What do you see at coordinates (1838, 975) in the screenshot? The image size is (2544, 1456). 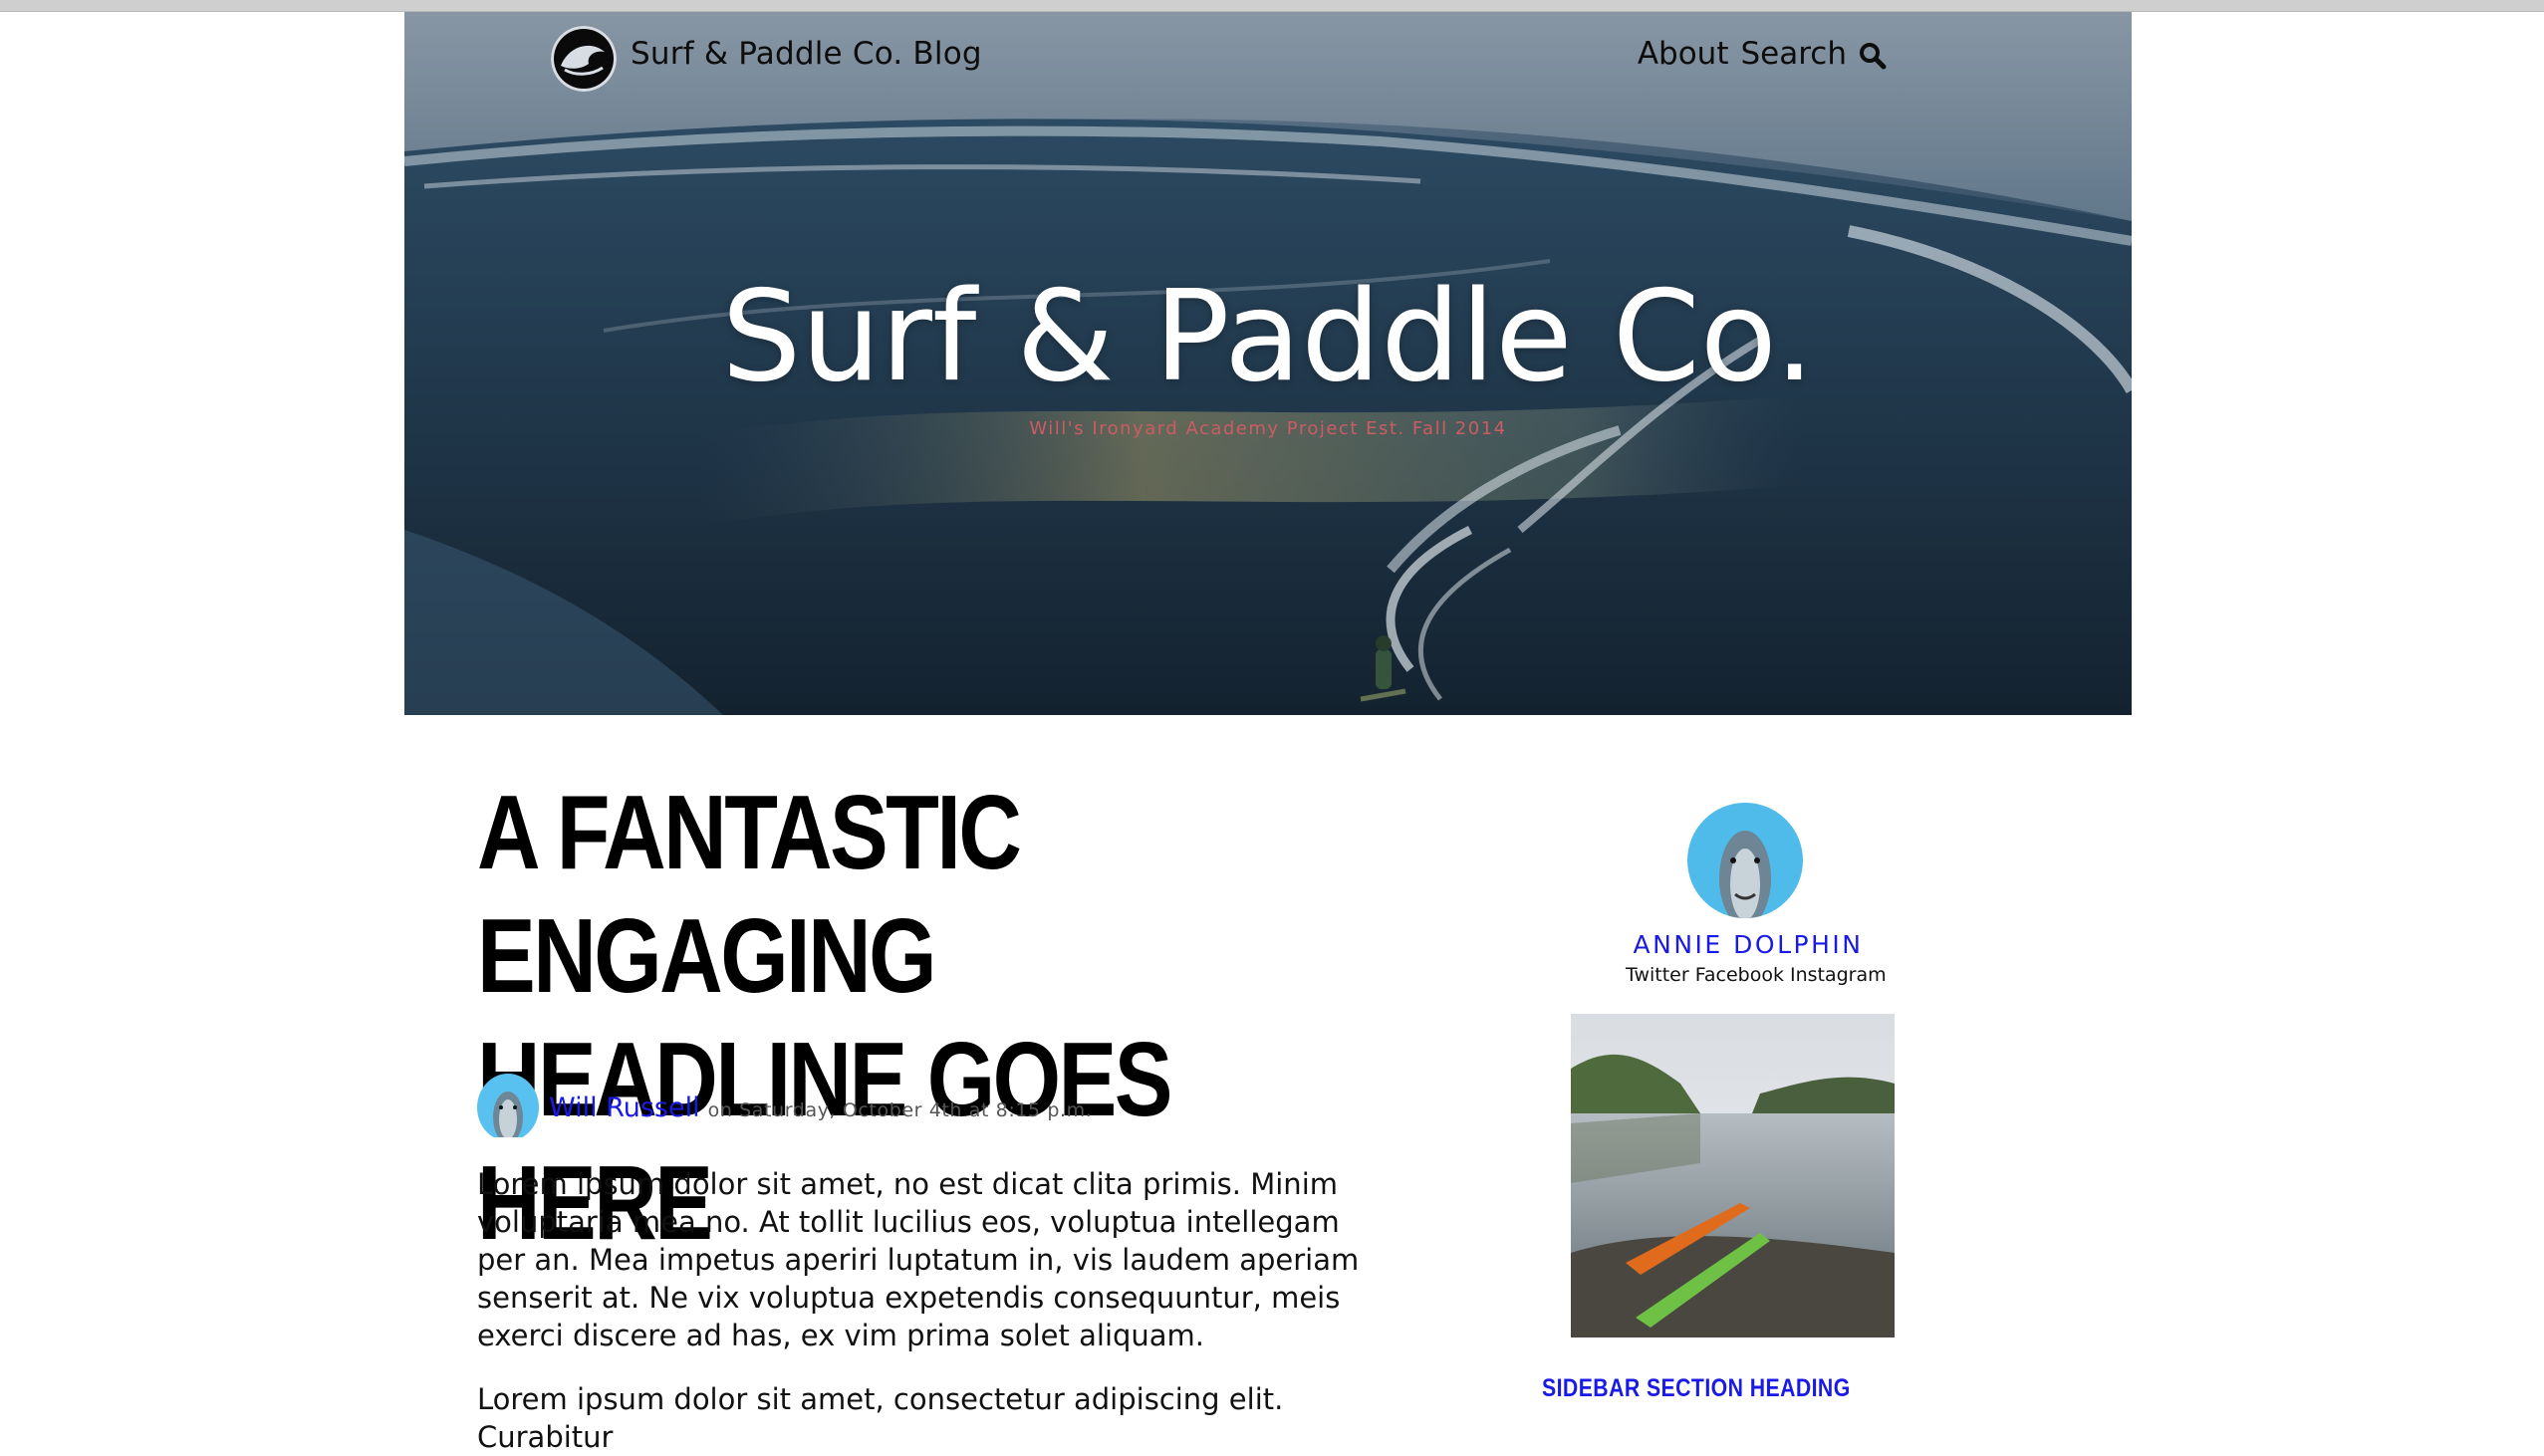 I see `instagram-link: Instagram` at bounding box center [1838, 975].